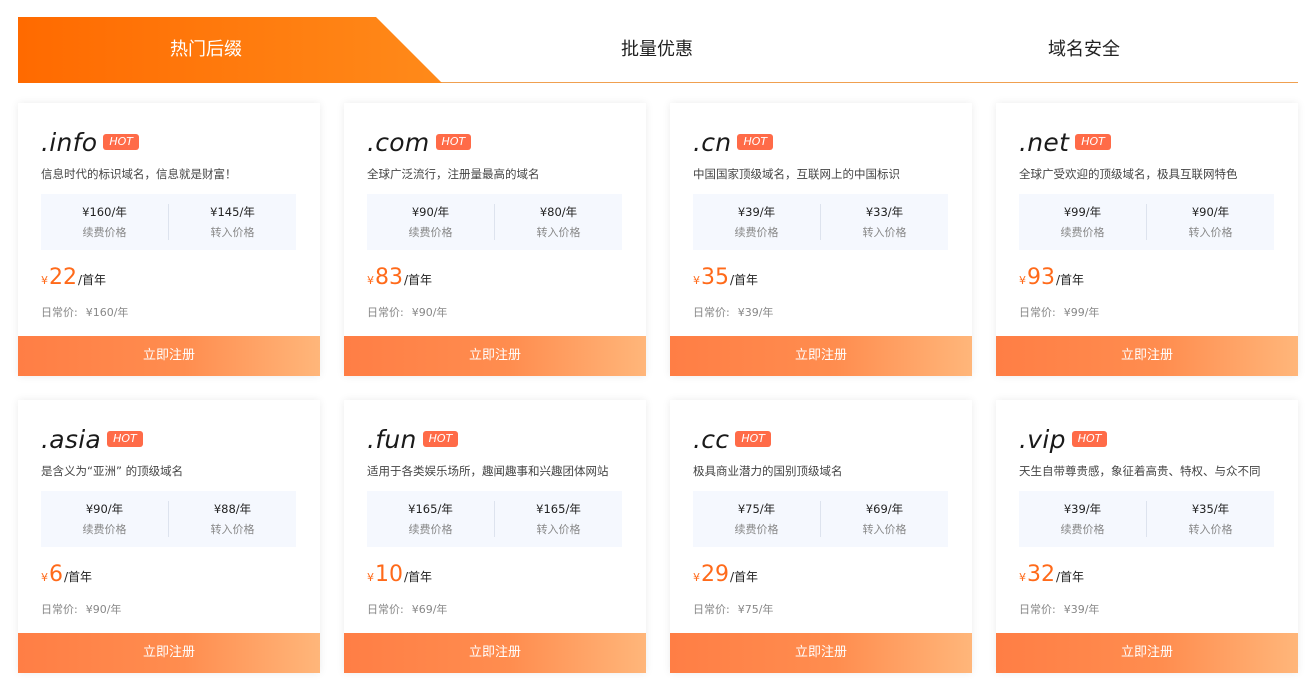  Describe the element at coordinates (1146, 222) in the screenshot. I see `price-box: ¥99/年 续费价格 ¥90/年 转入价格` at that location.